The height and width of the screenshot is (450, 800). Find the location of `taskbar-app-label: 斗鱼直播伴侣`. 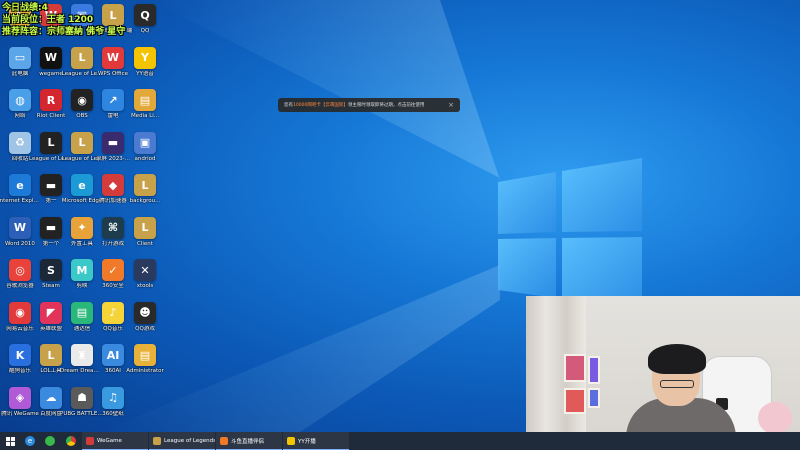

taskbar-app-label: 斗鱼直播伴侣 is located at coordinates (248, 441).